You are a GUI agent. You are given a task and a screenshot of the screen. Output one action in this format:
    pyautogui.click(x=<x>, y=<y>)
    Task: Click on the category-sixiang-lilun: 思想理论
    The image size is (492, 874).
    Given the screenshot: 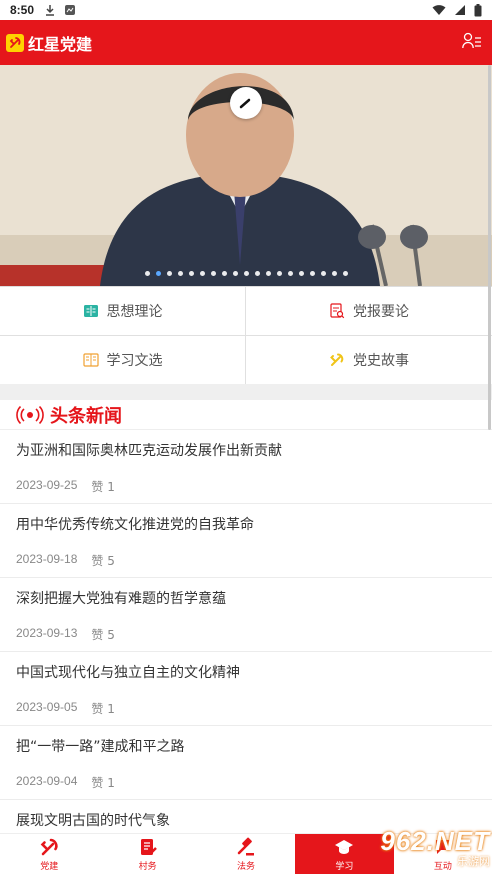 What is the action you would take?
    pyautogui.click(x=123, y=311)
    